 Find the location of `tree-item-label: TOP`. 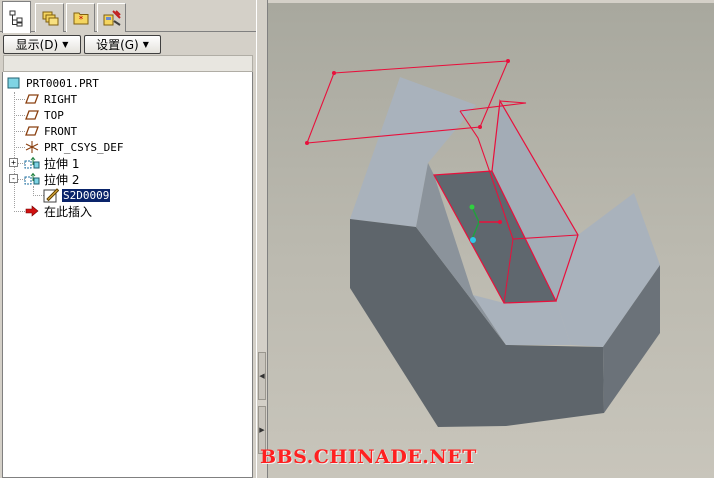

tree-item-label: TOP is located at coordinates (54, 115).